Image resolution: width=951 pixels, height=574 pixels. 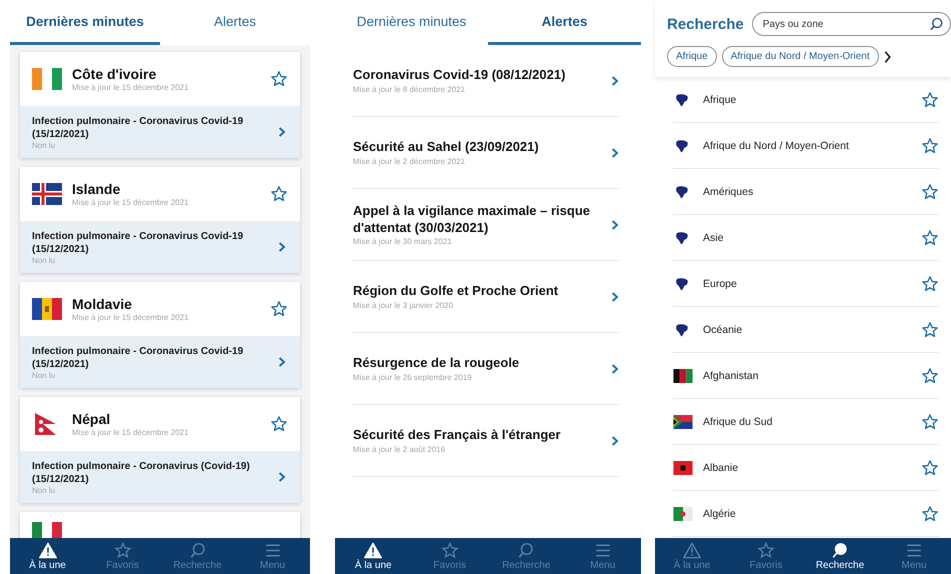 What do you see at coordinates (720, 284) in the screenshot?
I see `result-name: Europe` at bounding box center [720, 284].